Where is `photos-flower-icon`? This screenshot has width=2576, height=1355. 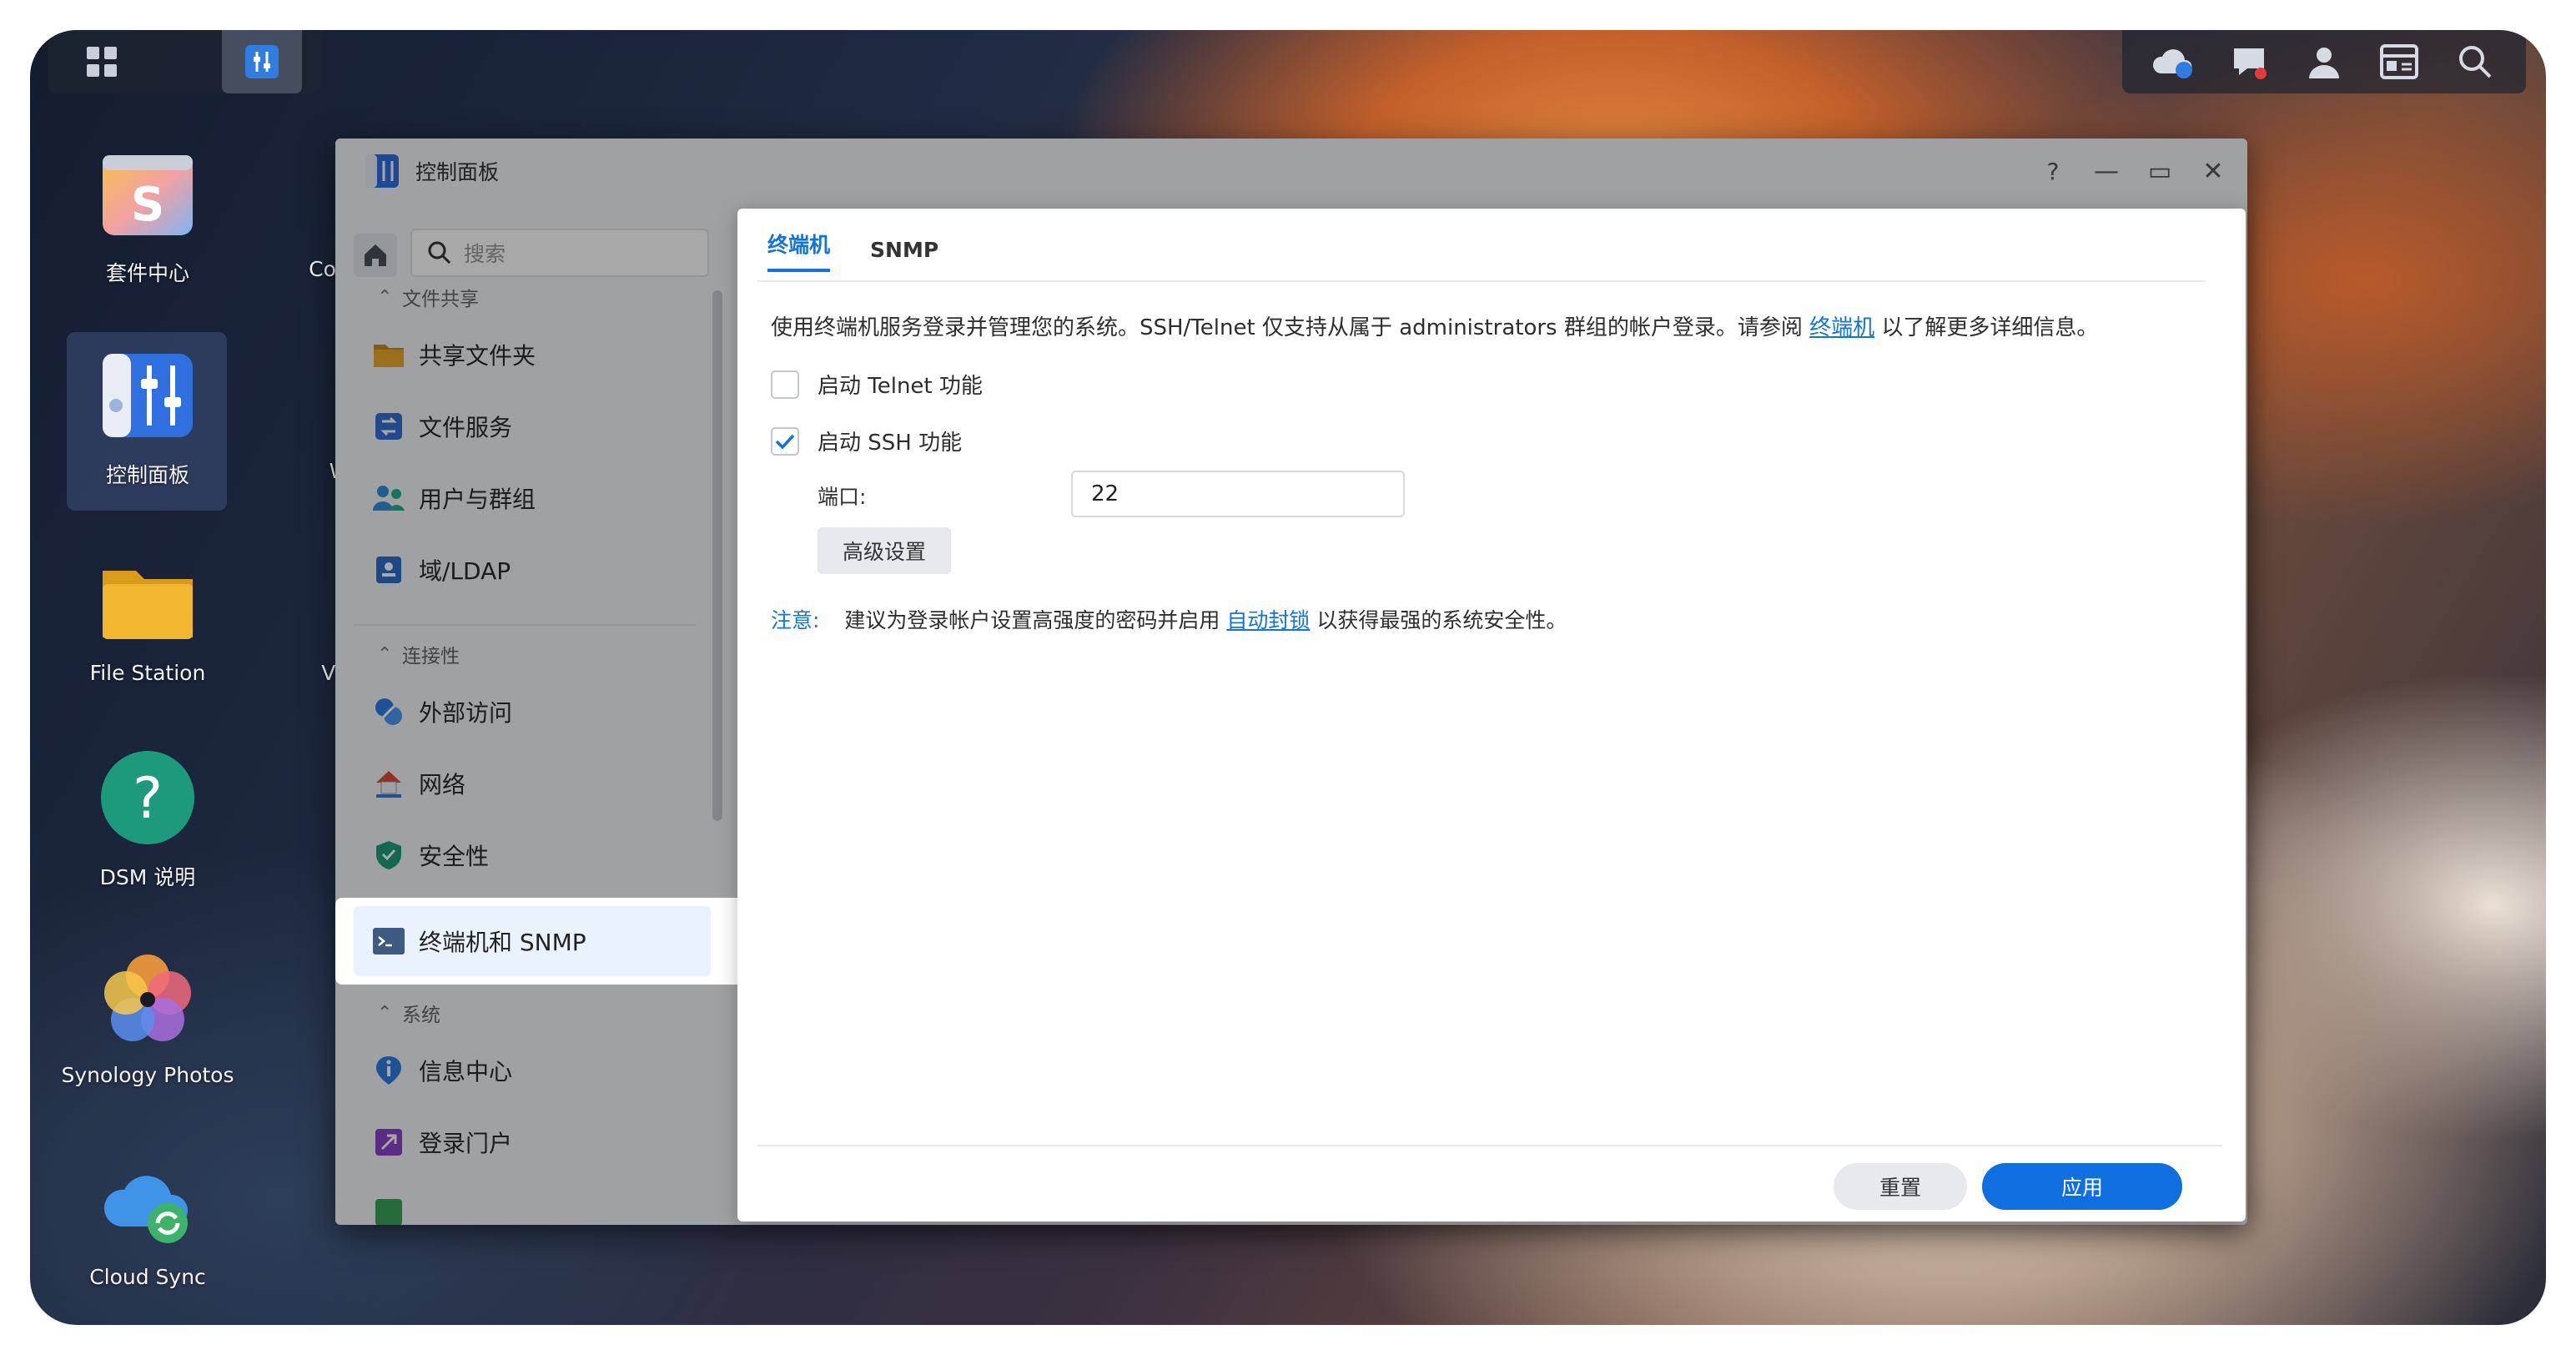
photos-flower-icon is located at coordinates (148, 1000).